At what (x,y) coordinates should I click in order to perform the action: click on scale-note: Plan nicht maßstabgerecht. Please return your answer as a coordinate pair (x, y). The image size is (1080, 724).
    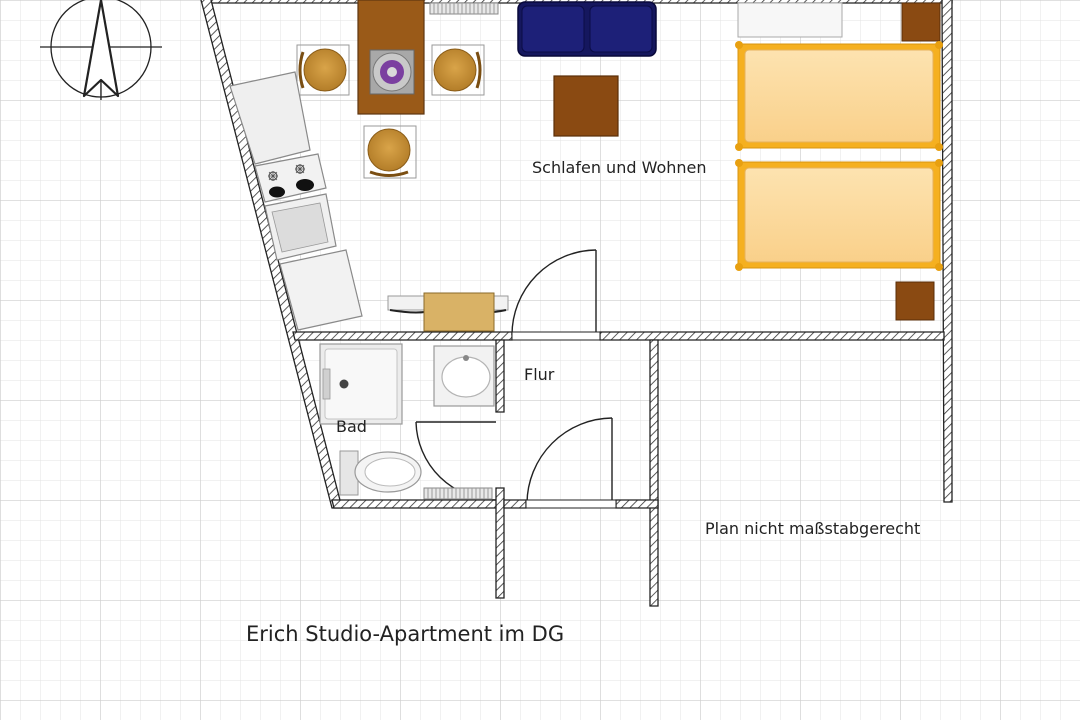
    Looking at the image, I should click on (812, 528).